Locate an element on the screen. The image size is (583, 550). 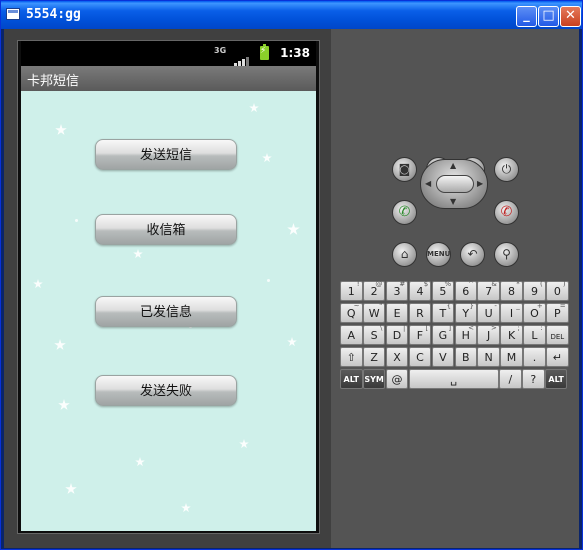
end-call-icon: ✆ is located at coordinates (506, 212).